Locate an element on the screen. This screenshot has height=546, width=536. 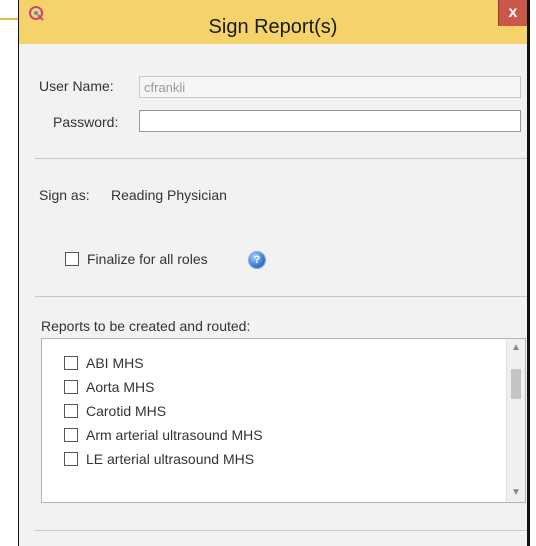
close-button: x is located at coordinates (512, 13).